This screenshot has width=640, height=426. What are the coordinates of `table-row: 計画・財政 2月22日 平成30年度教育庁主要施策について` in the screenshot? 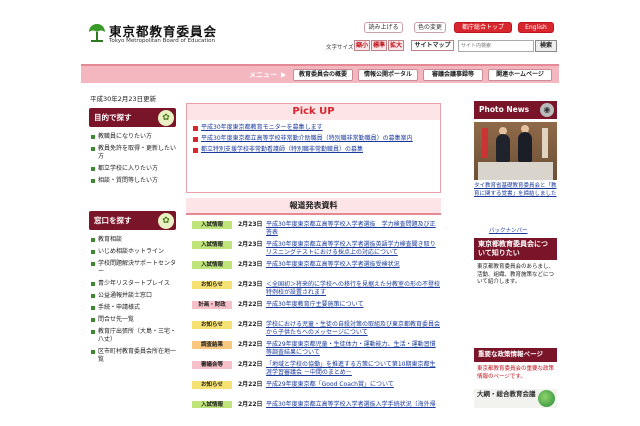 It's located at (313, 309).